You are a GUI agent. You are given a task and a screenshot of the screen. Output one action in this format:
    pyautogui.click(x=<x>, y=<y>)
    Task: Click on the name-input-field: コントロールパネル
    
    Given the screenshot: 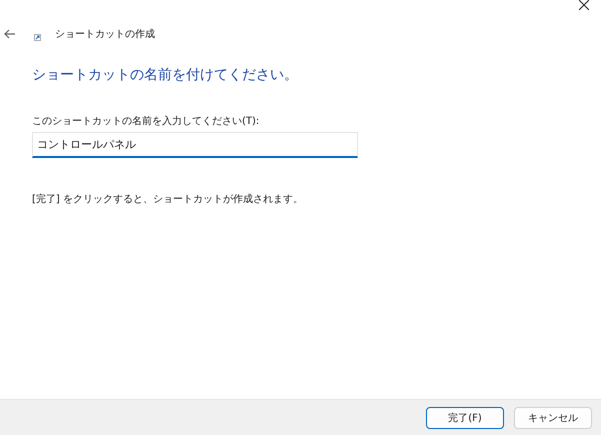 What is the action you would take?
    pyautogui.click(x=195, y=145)
    